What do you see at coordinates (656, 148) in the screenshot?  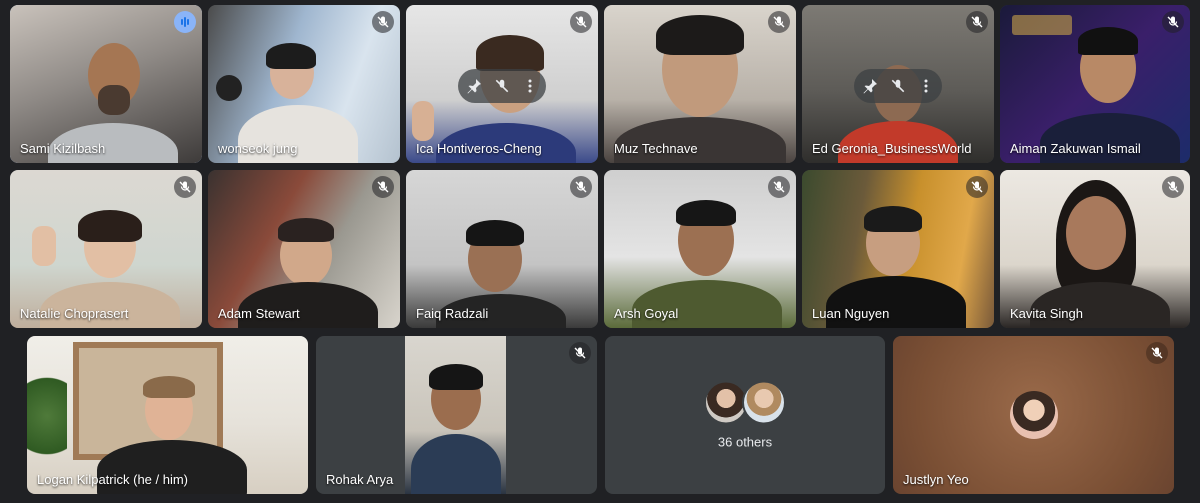 I see `participant-name: Muz Technave` at bounding box center [656, 148].